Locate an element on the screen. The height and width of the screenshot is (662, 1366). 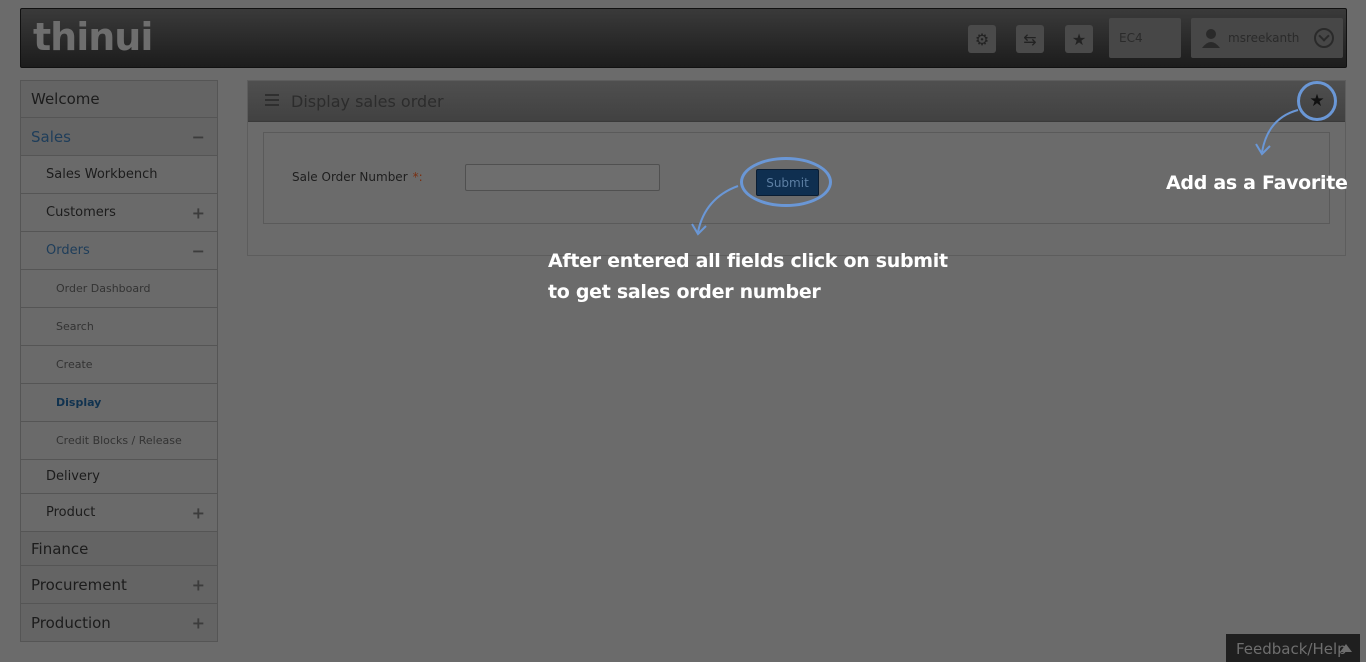
annotation-arrows is located at coordinates (995, 172).